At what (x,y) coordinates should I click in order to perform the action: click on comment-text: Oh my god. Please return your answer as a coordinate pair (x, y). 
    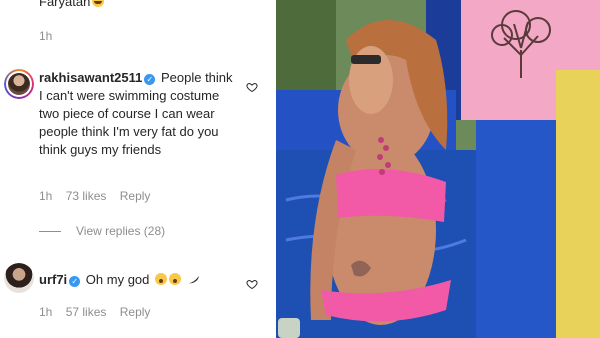
    Looking at the image, I should click on (117, 279).